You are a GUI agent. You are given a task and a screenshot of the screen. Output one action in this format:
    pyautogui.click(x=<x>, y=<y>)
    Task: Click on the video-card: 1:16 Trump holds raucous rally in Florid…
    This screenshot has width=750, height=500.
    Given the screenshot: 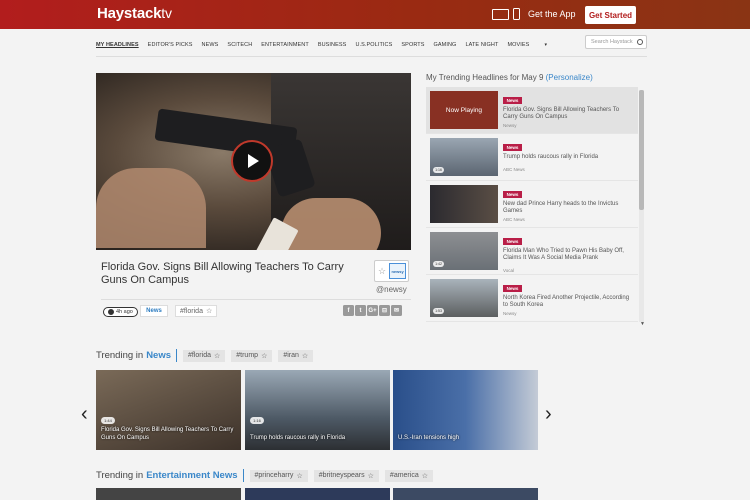 What is the action you would take?
    pyautogui.click(x=317, y=410)
    